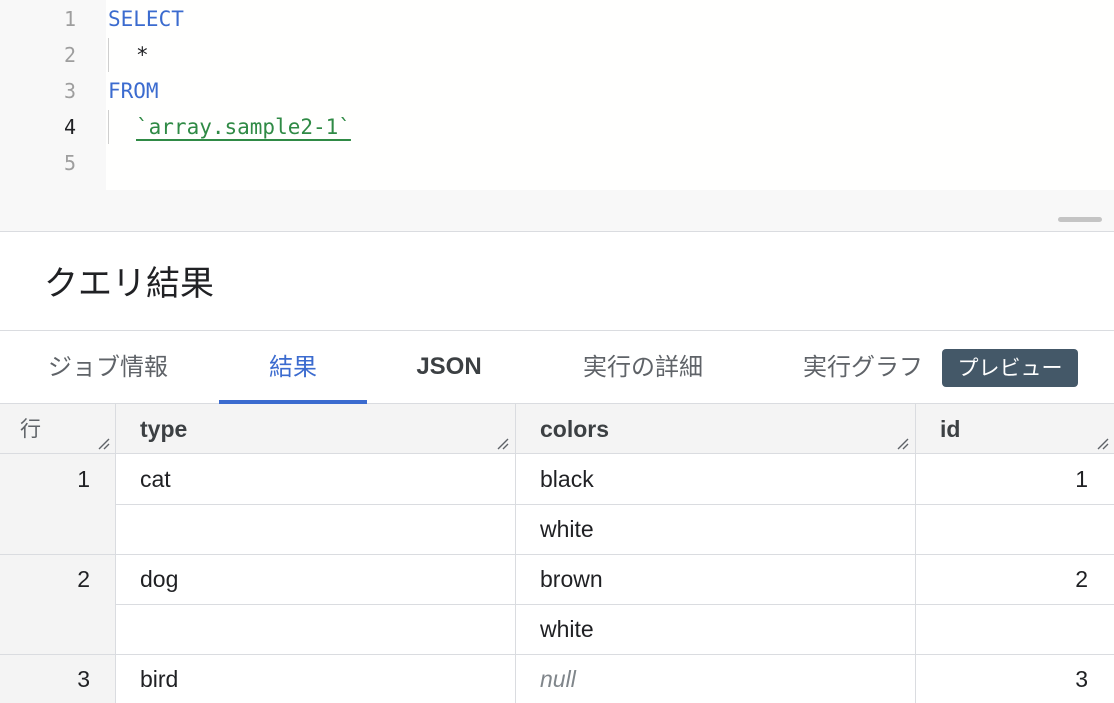 The image size is (1114, 703). What do you see at coordinates (83, 579) in the screenshot?
I see `row-number: 2` at bounding box center [83, 579].